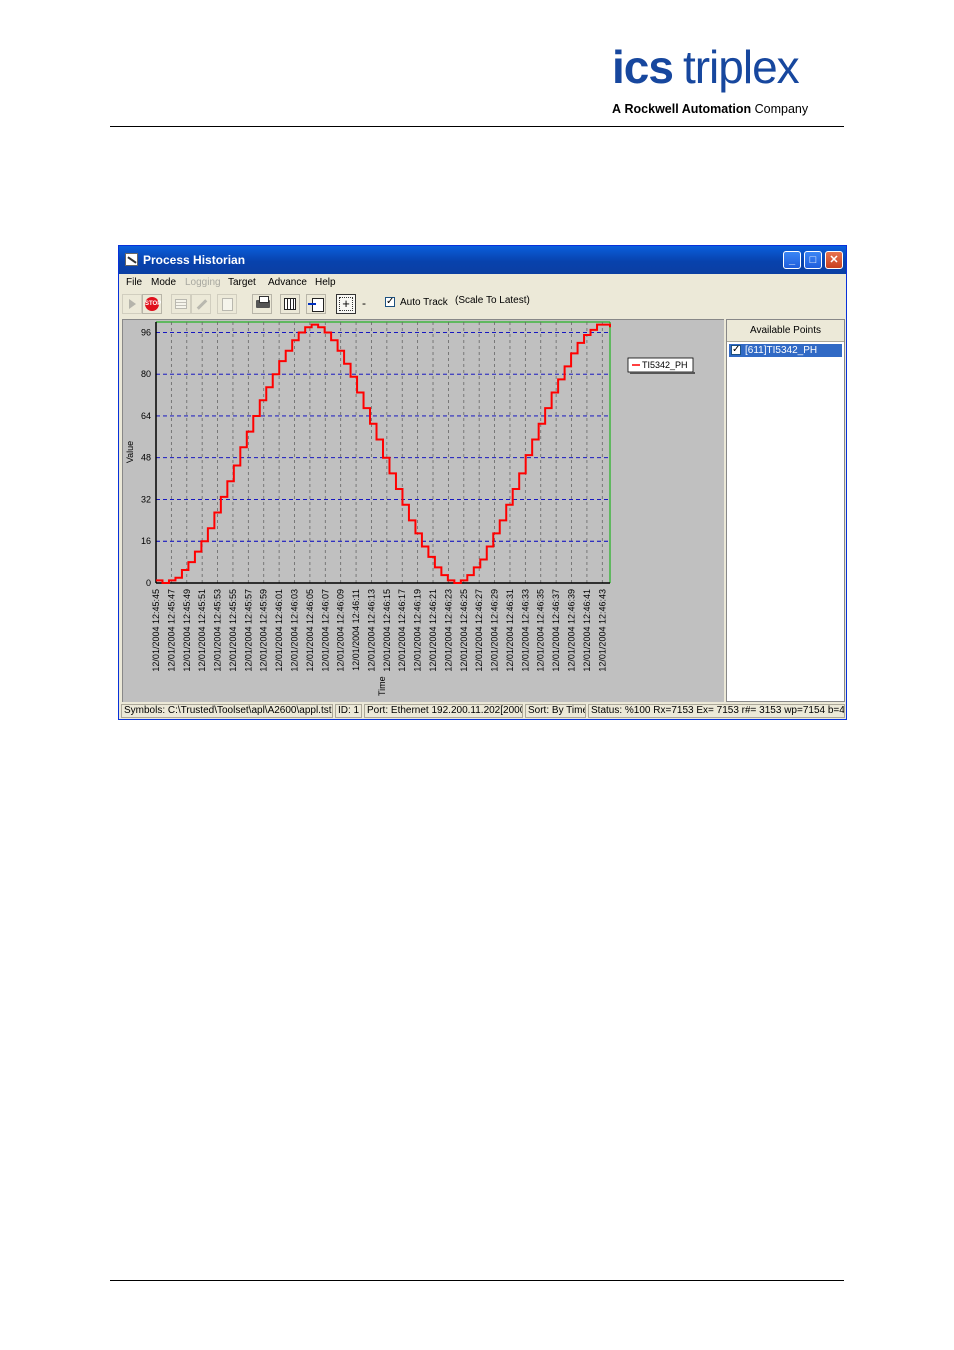 The image size is (954, 1350). Describe the element at coordinates (146, 541) in the screenshot. I see `y-tick-label: 16` at that location.